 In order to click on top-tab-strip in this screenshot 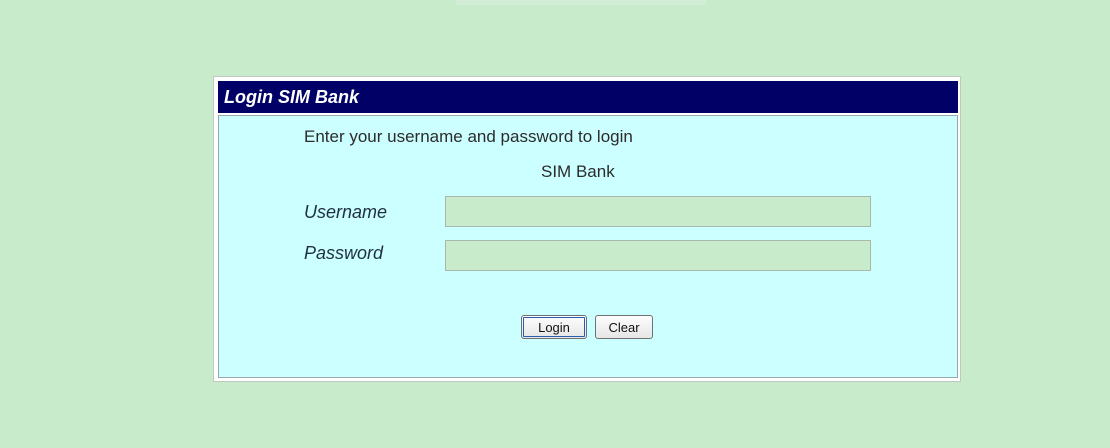, I will do `click(581, 2)`.